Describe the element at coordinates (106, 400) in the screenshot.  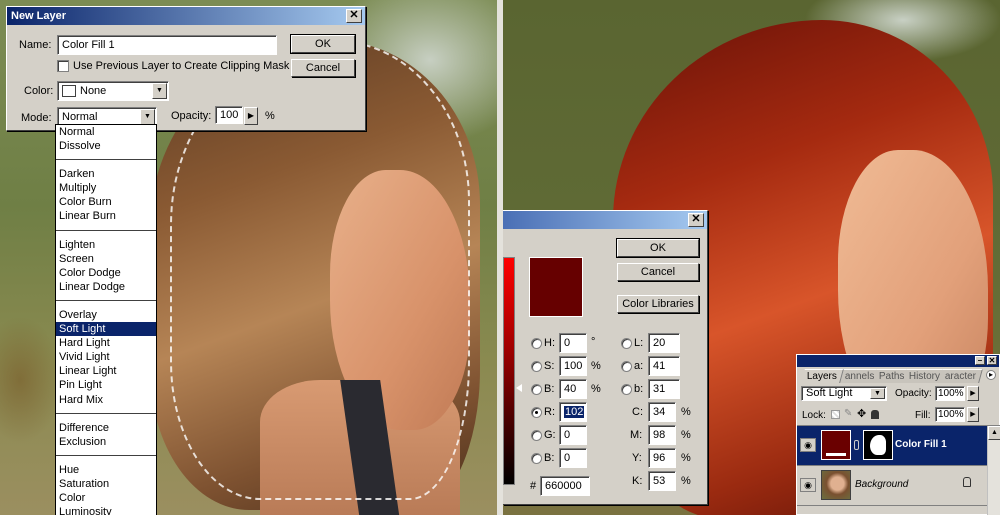
I see `mode-option-hard-mix: Hard Mix` at that location.